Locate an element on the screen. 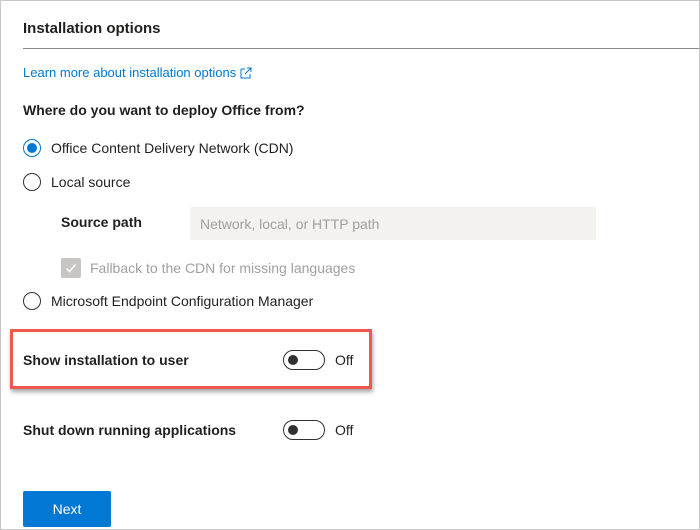 This screenshot has height=530, width=700. shut-down-apps-state: Off is located at coordinates (344, 430).